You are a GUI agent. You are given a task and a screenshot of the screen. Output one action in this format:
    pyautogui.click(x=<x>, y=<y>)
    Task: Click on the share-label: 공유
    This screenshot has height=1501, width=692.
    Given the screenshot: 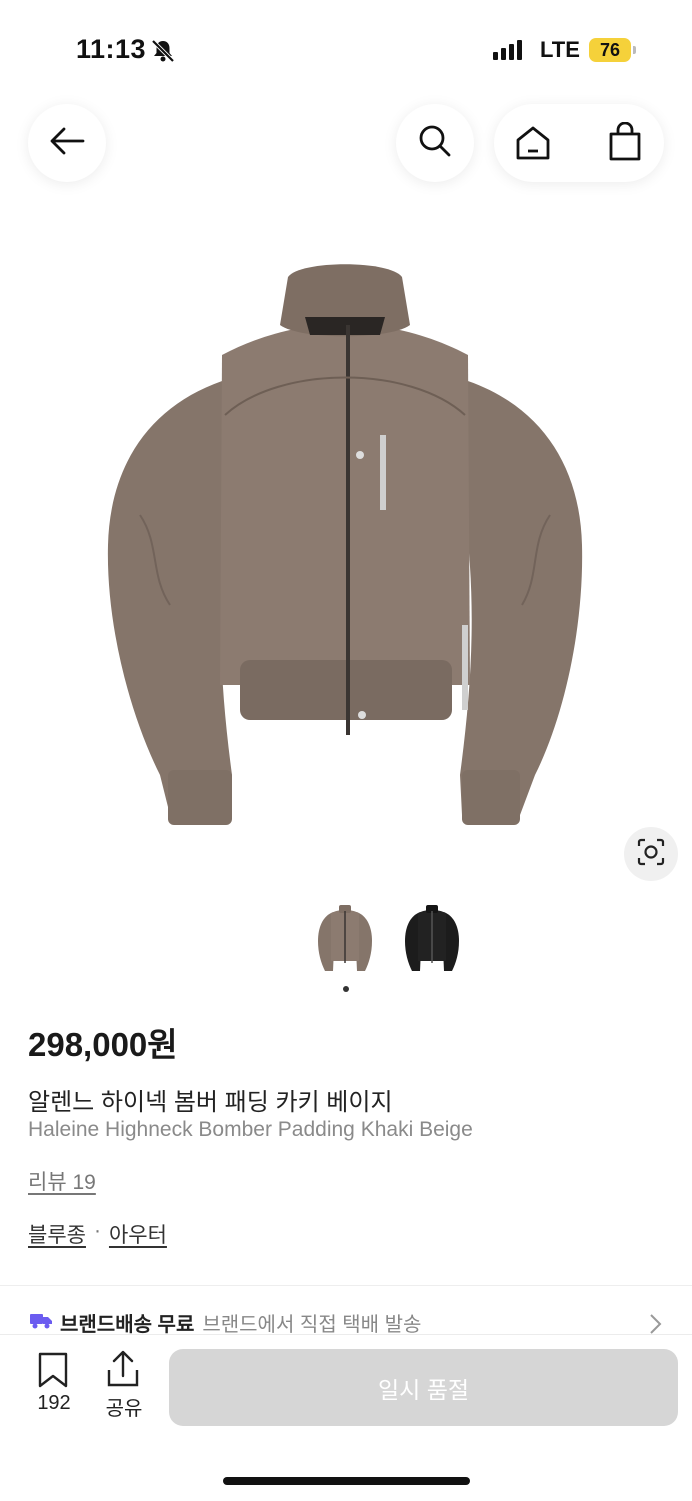 What is the action you would take?
    pyautogui.click(x=124, y=1409)
    